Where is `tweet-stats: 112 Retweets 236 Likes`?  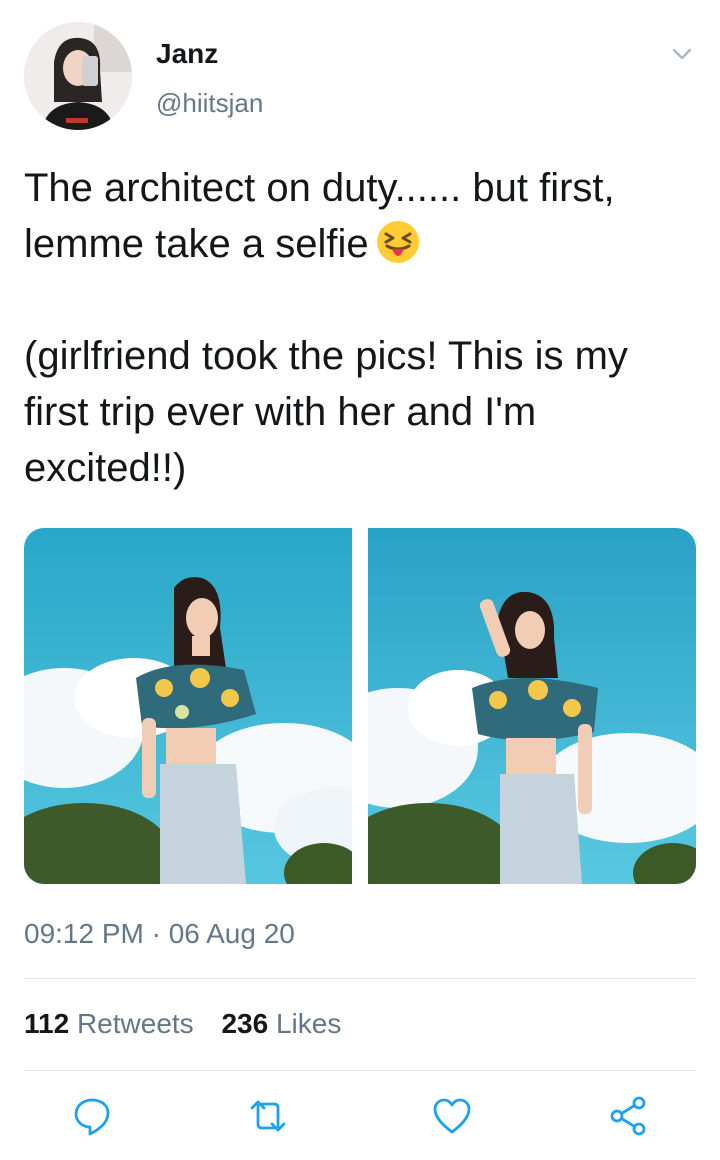 tweet-stats: 112 Retweets 236 Likes is located at coordinates (192, 1024).